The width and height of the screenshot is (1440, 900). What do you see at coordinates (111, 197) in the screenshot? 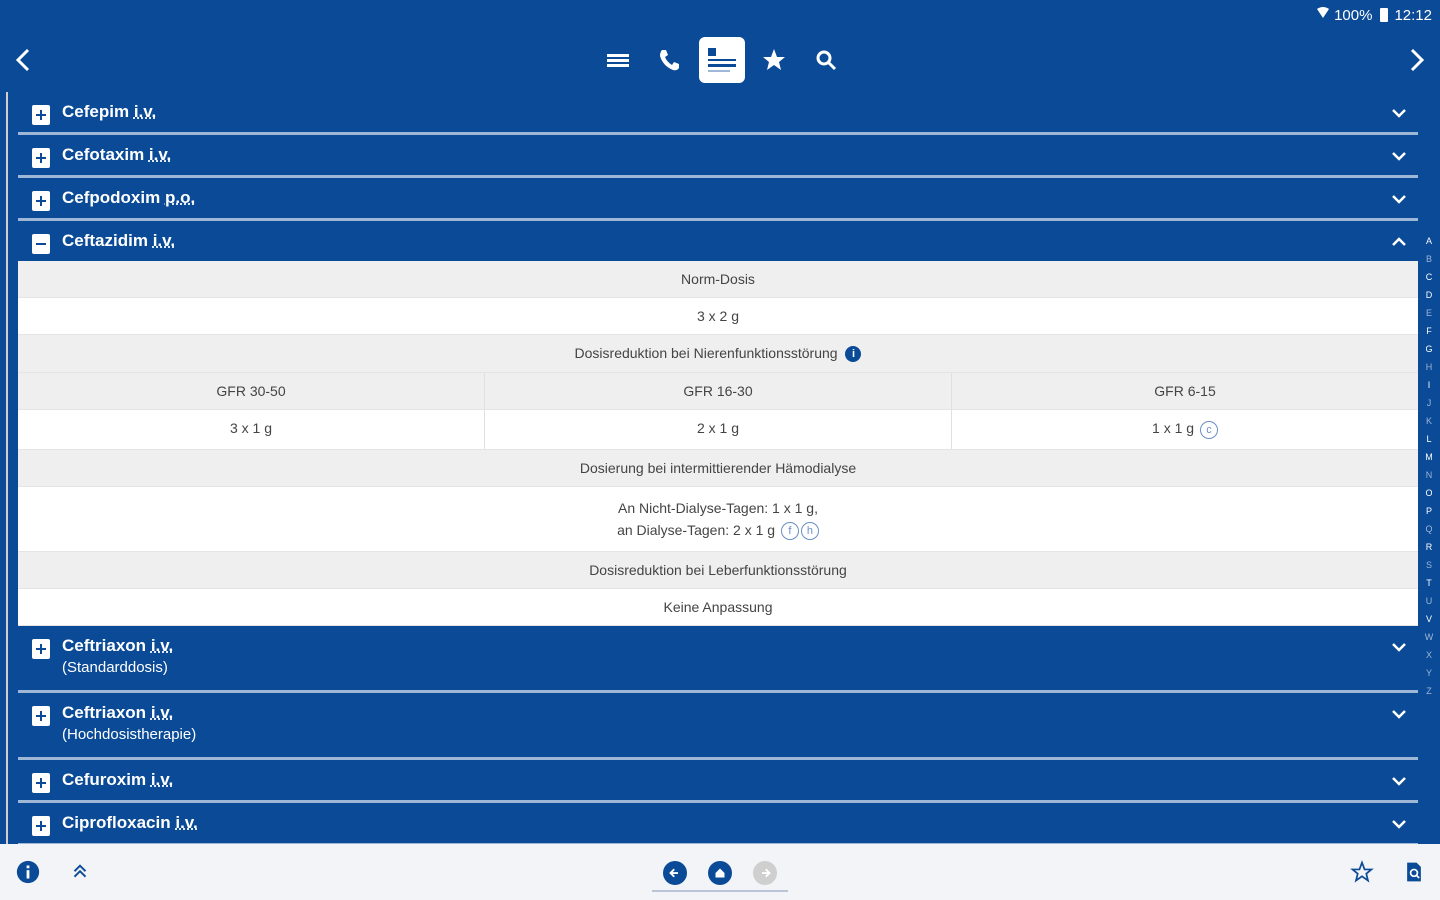
I see `drug-name: Cefpodoxim` at bounding box center [111, 197].